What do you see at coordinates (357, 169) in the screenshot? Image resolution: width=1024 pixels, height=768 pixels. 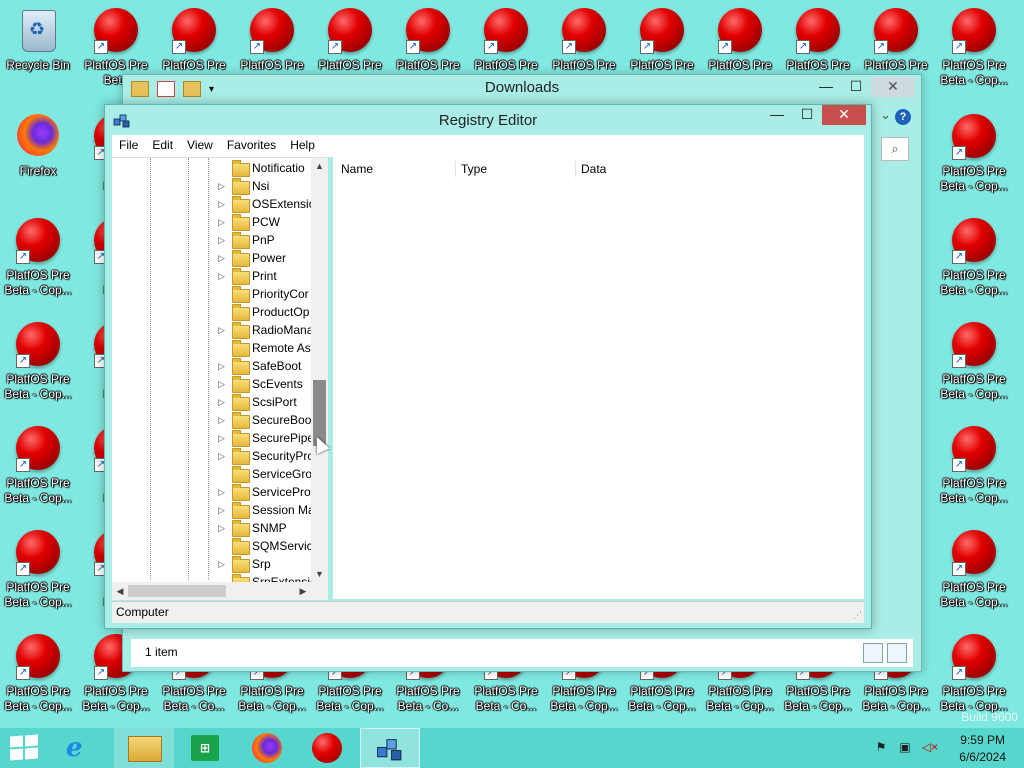 I see `column-header-name: Name` at bounding box center [357, 169].